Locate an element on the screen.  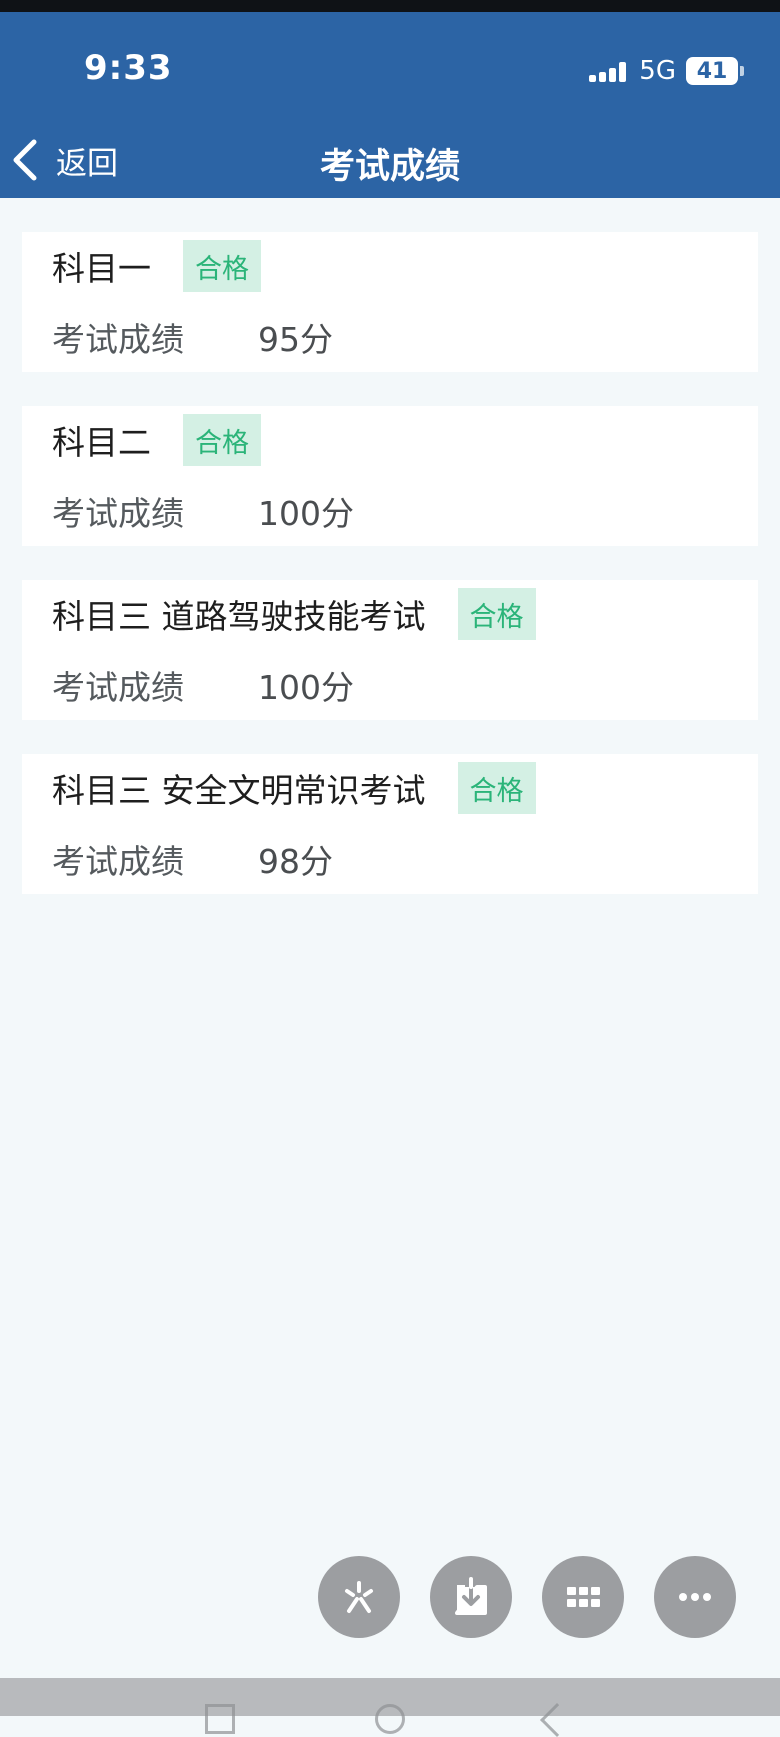
system-navigation-bar is located at coordinates (390, 1707).